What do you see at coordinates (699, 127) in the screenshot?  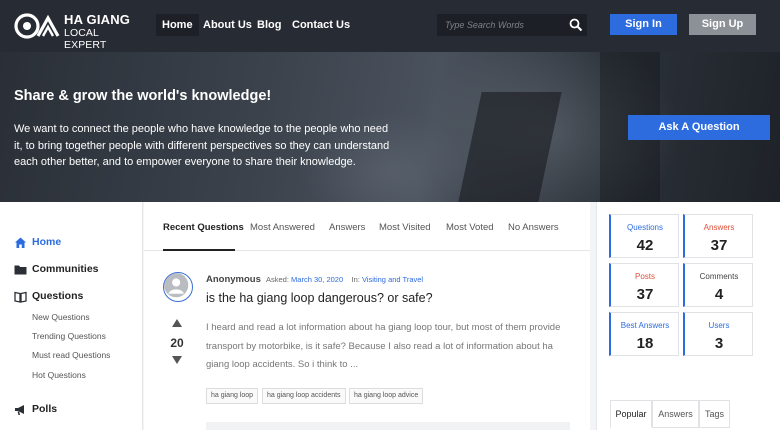 I see `ask-question-button: Ask A Question` at bounding box center [699, 127].